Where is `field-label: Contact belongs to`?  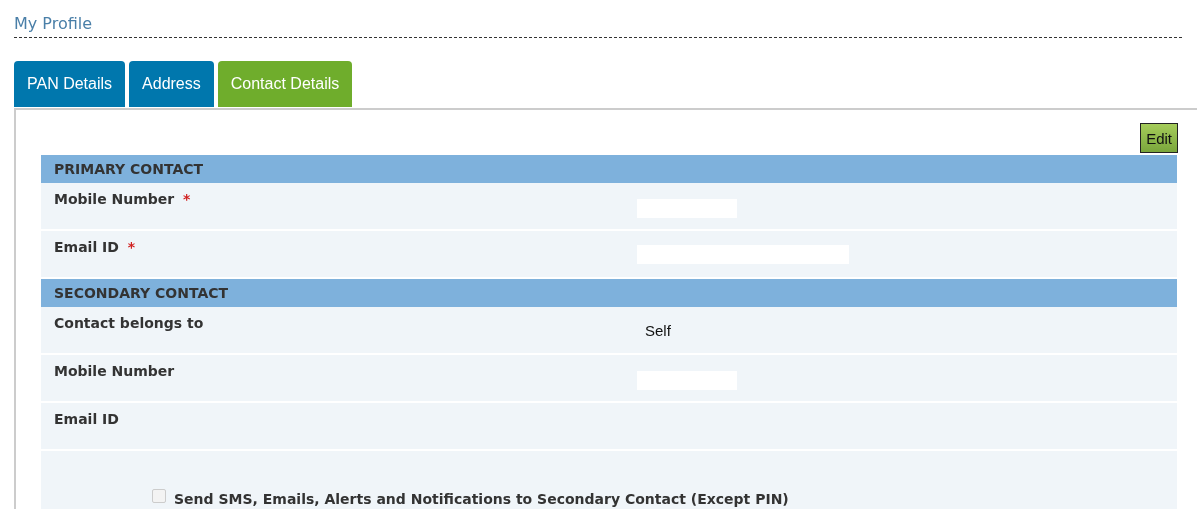
field-label: Contact belongs to is located at coordinates (129, 323).